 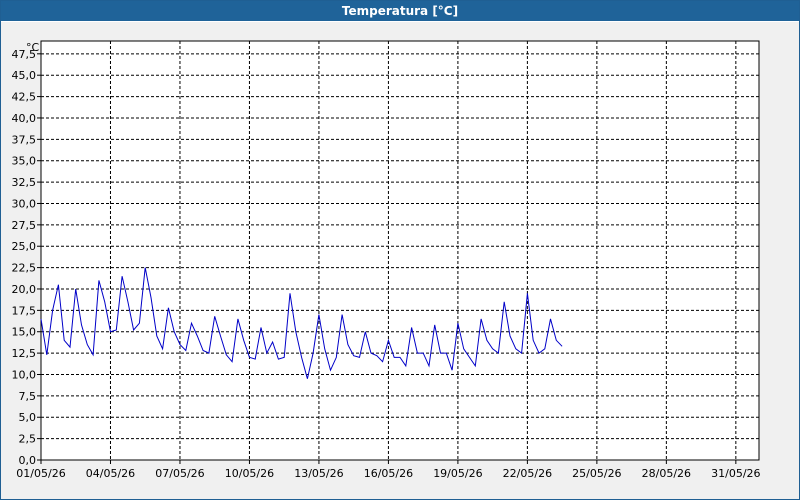 I want to click on y-tick-label: 30,0, so click(x=24, y=203).